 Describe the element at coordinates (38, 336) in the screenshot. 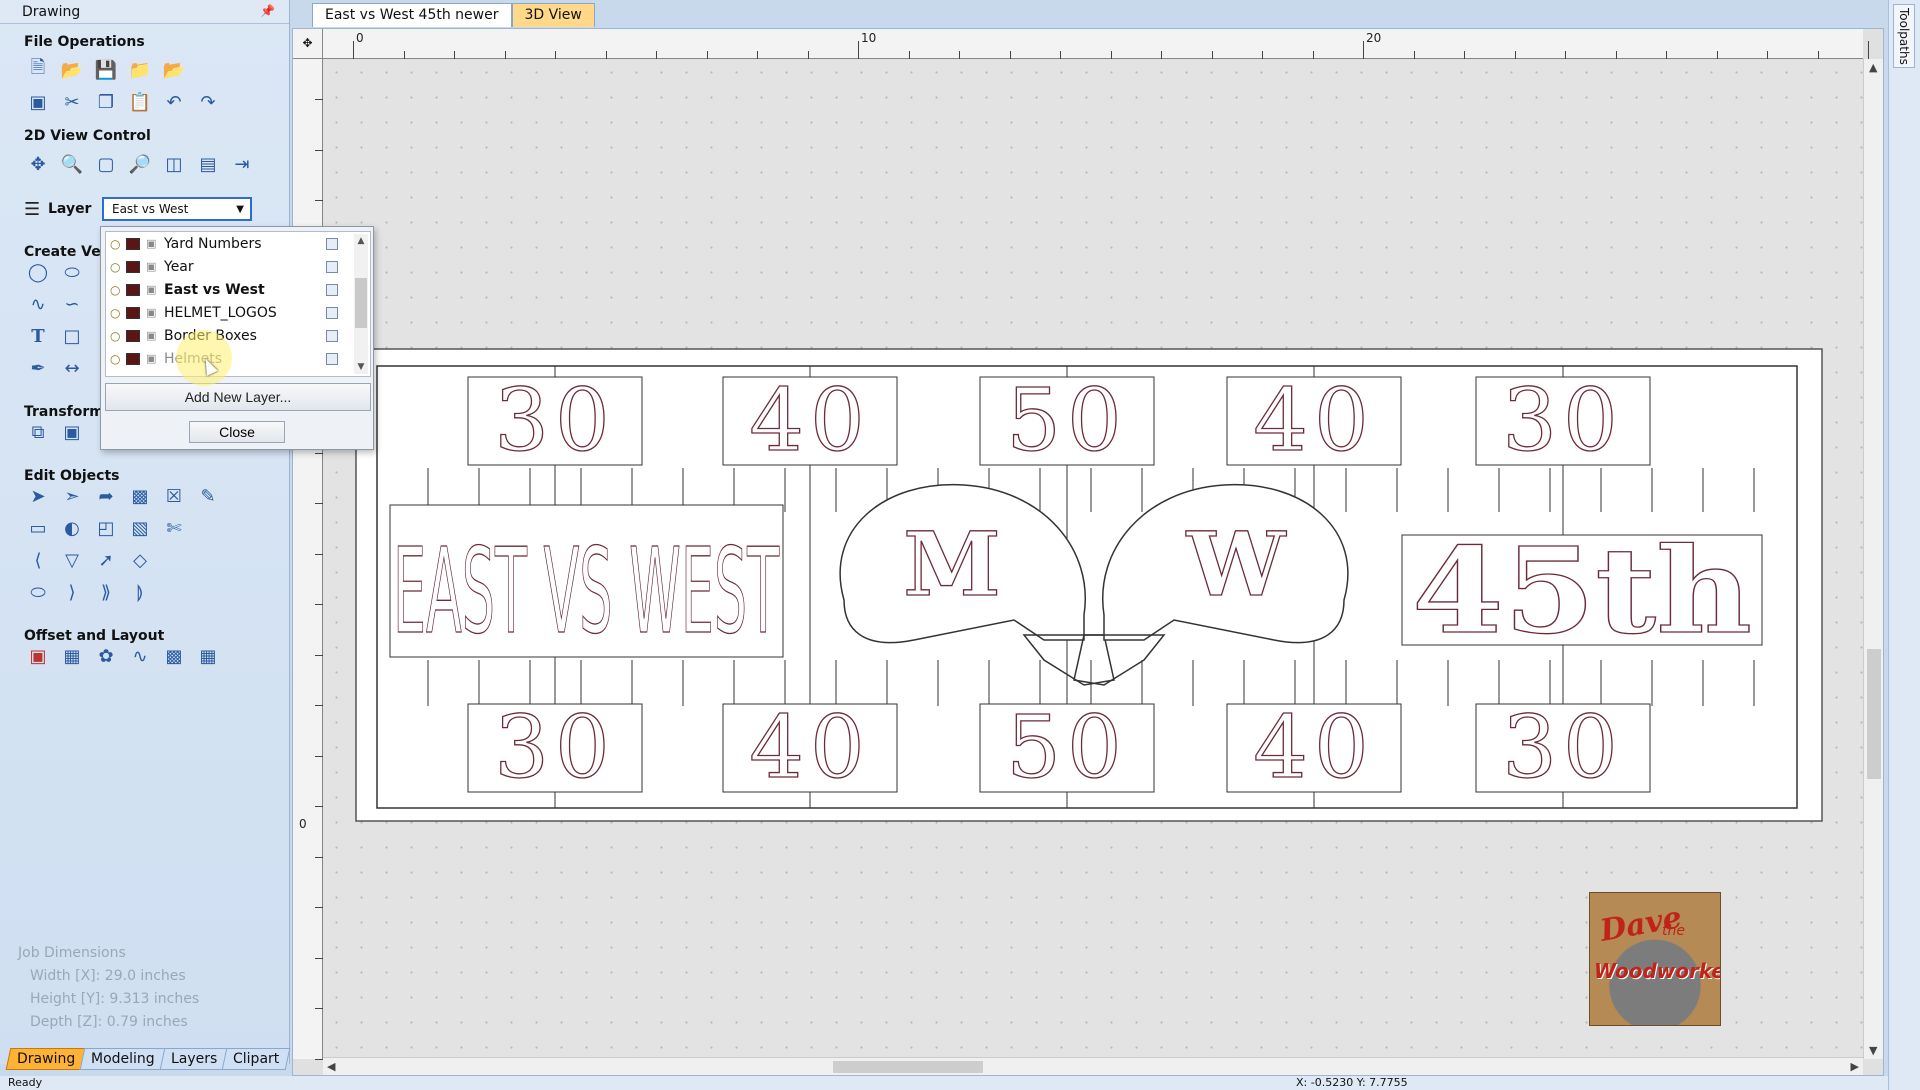

I see `text-icon: T` at that location.